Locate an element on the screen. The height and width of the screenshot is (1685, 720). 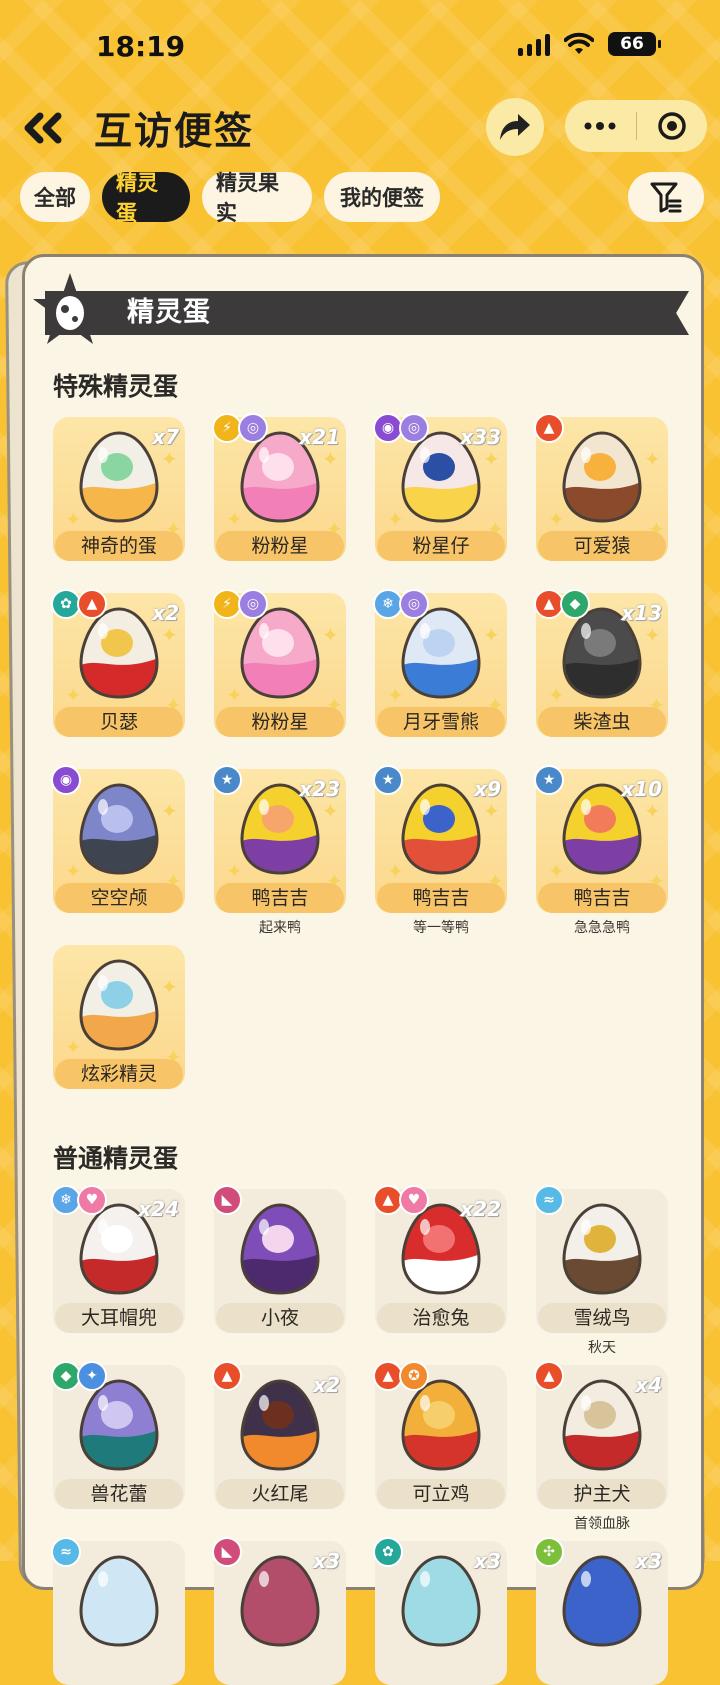
egg-item: ◆ ✦ 兽花蕾 is located at coordinates (118, 1435).